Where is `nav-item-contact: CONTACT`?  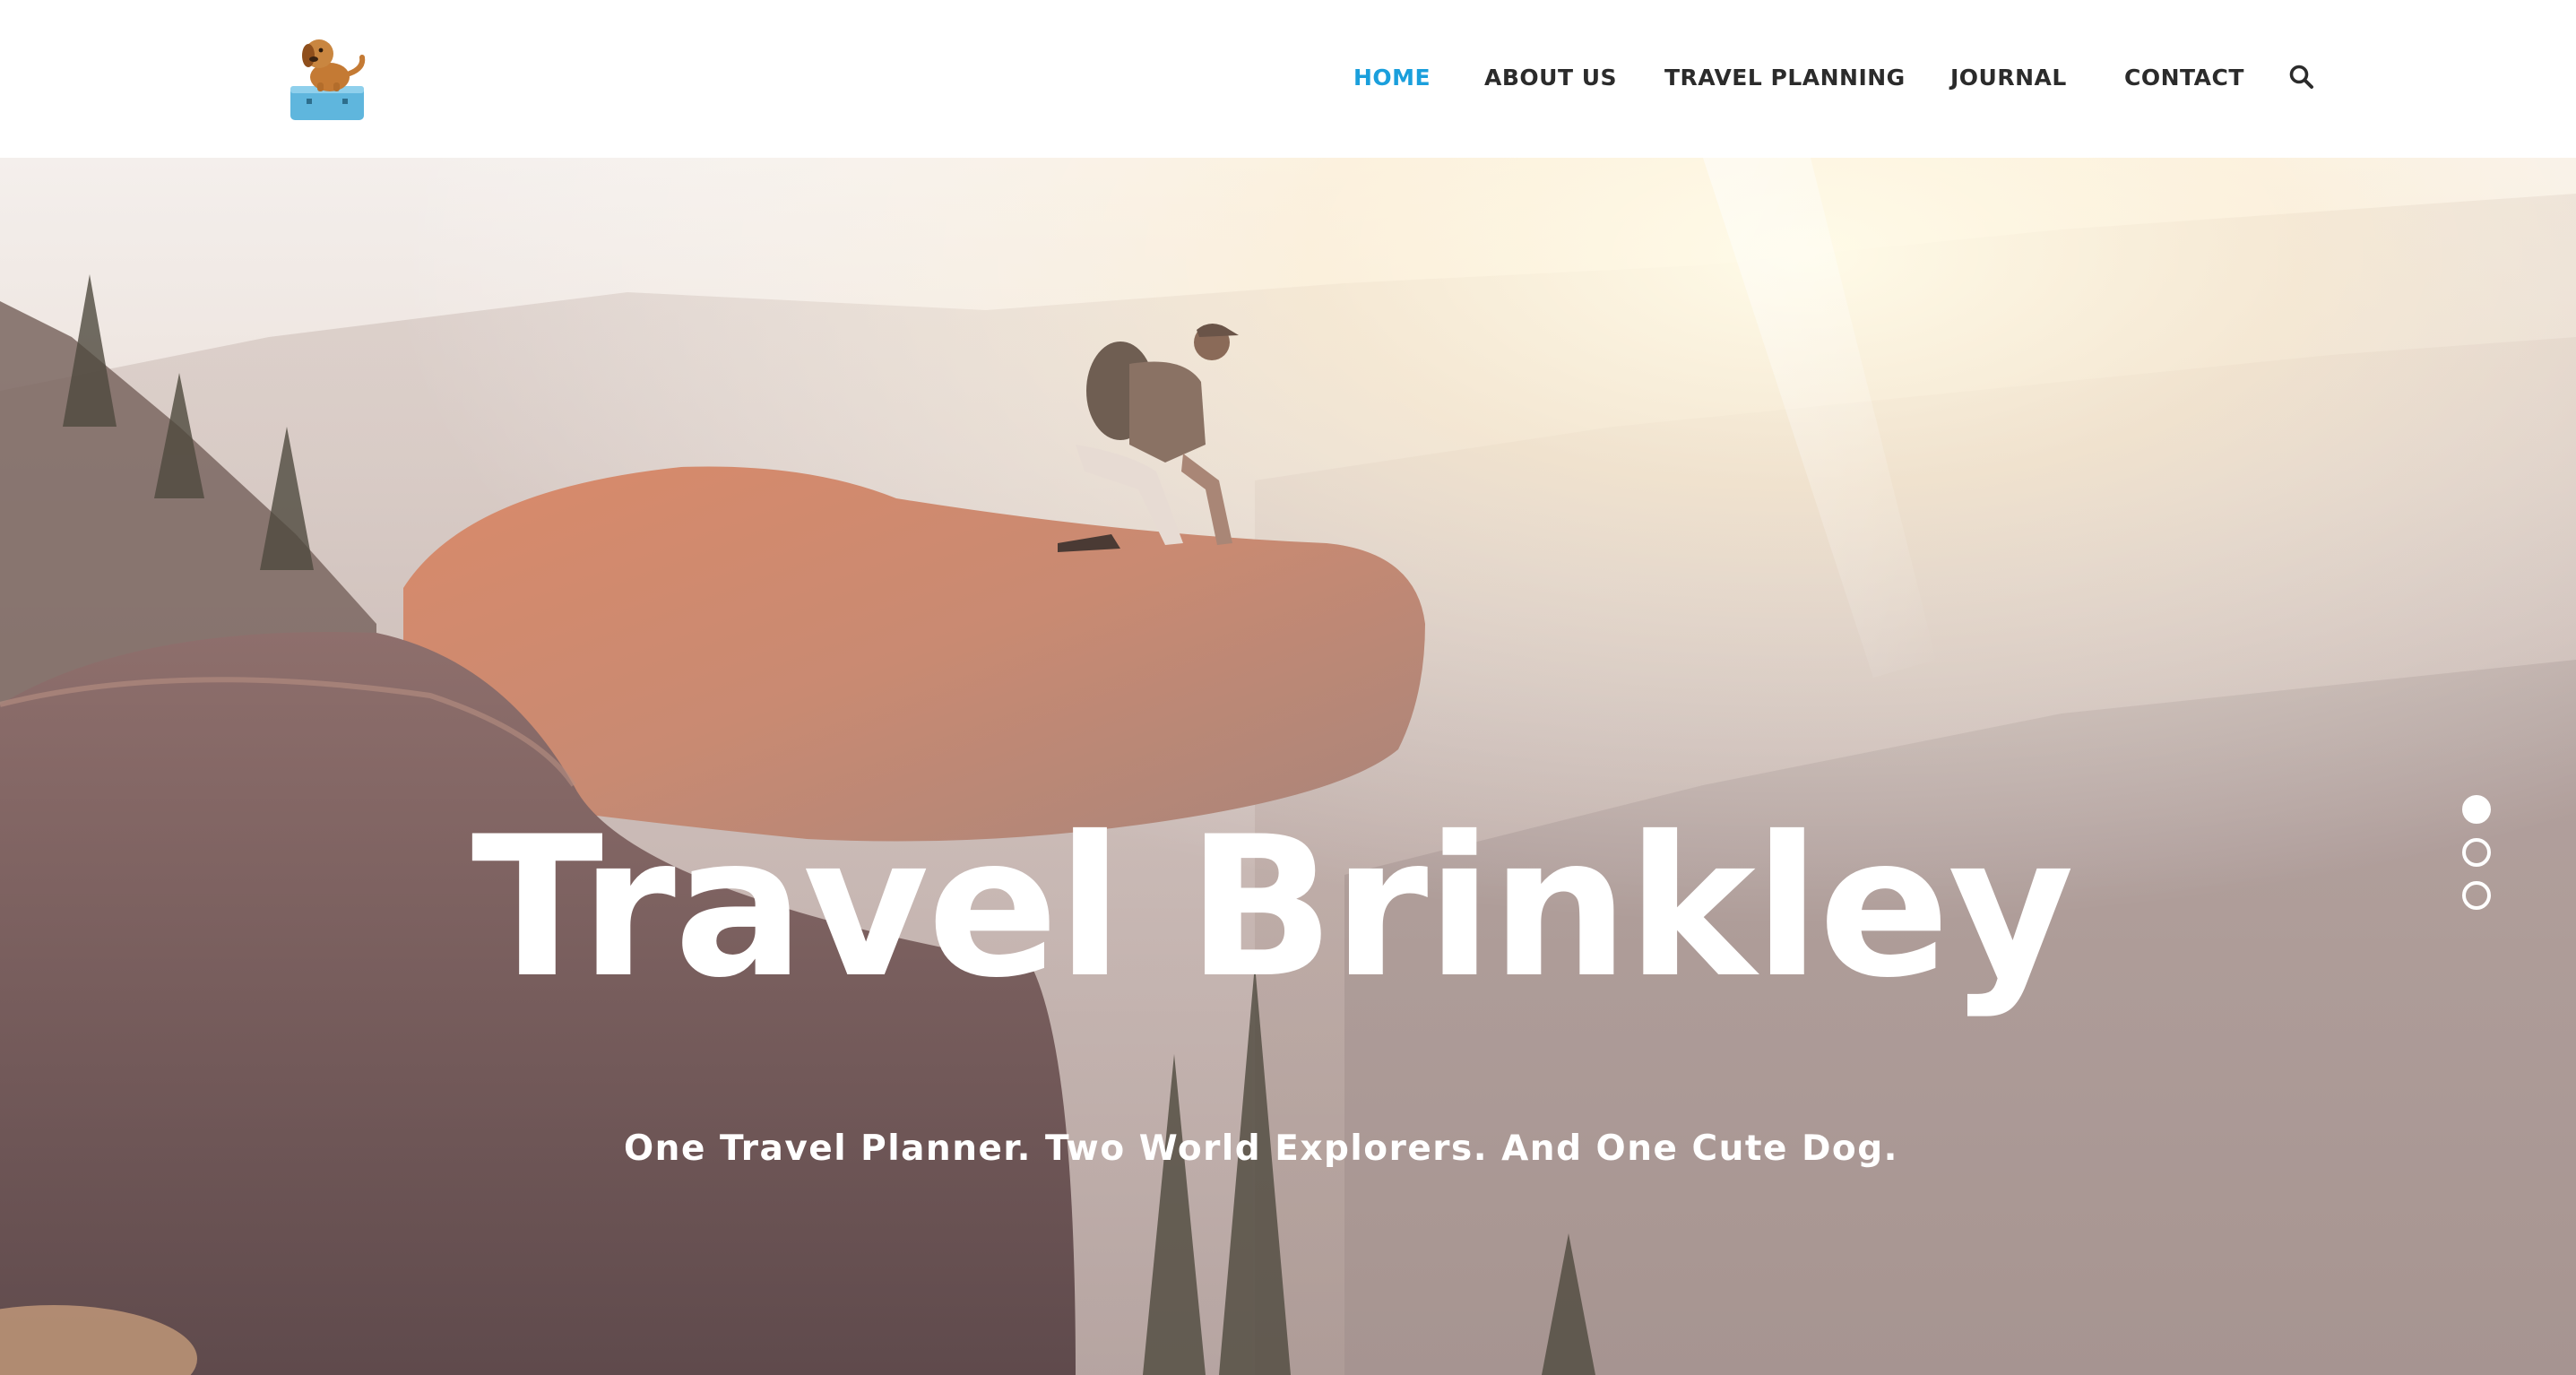 nav-item-contact: CONTACT is located at coordinates (2184, 78).